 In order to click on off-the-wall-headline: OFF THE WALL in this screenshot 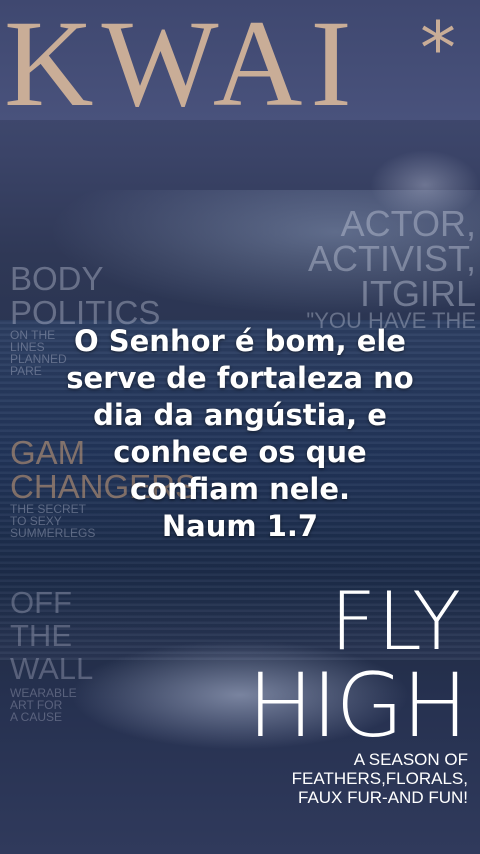, I will do `click(51, 635)`.